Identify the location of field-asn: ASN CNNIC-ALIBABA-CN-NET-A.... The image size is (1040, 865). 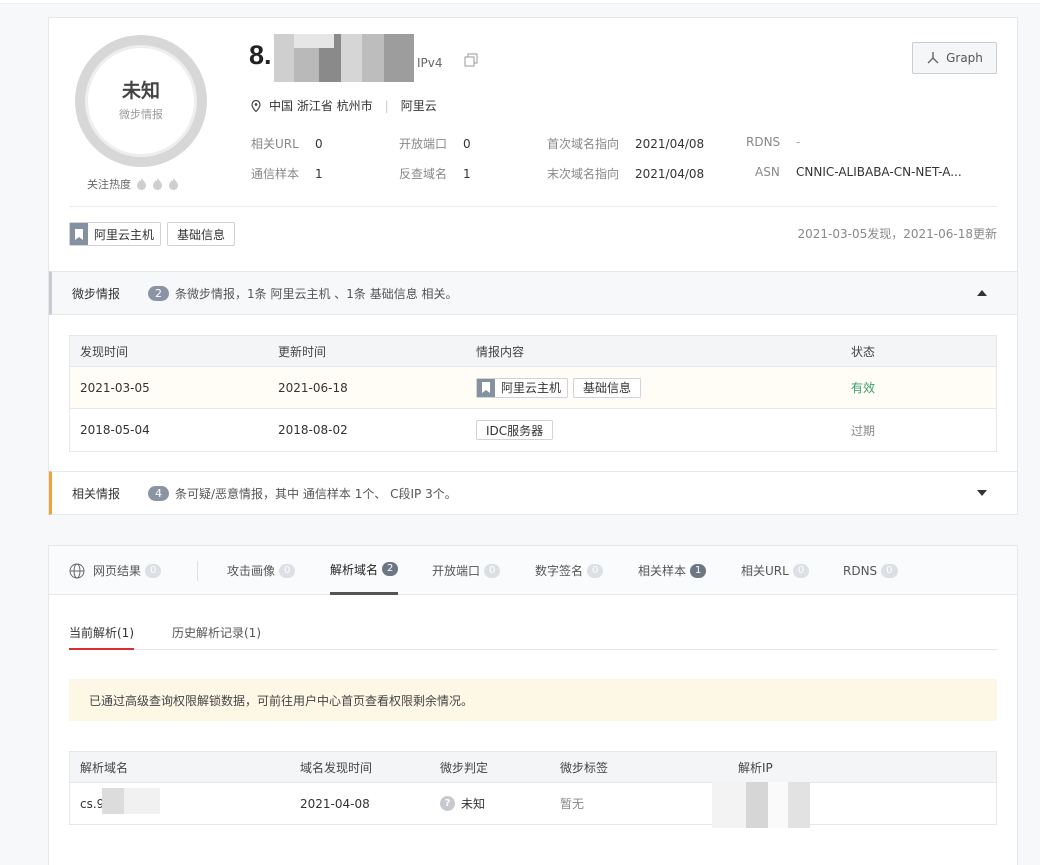
(858, 172).